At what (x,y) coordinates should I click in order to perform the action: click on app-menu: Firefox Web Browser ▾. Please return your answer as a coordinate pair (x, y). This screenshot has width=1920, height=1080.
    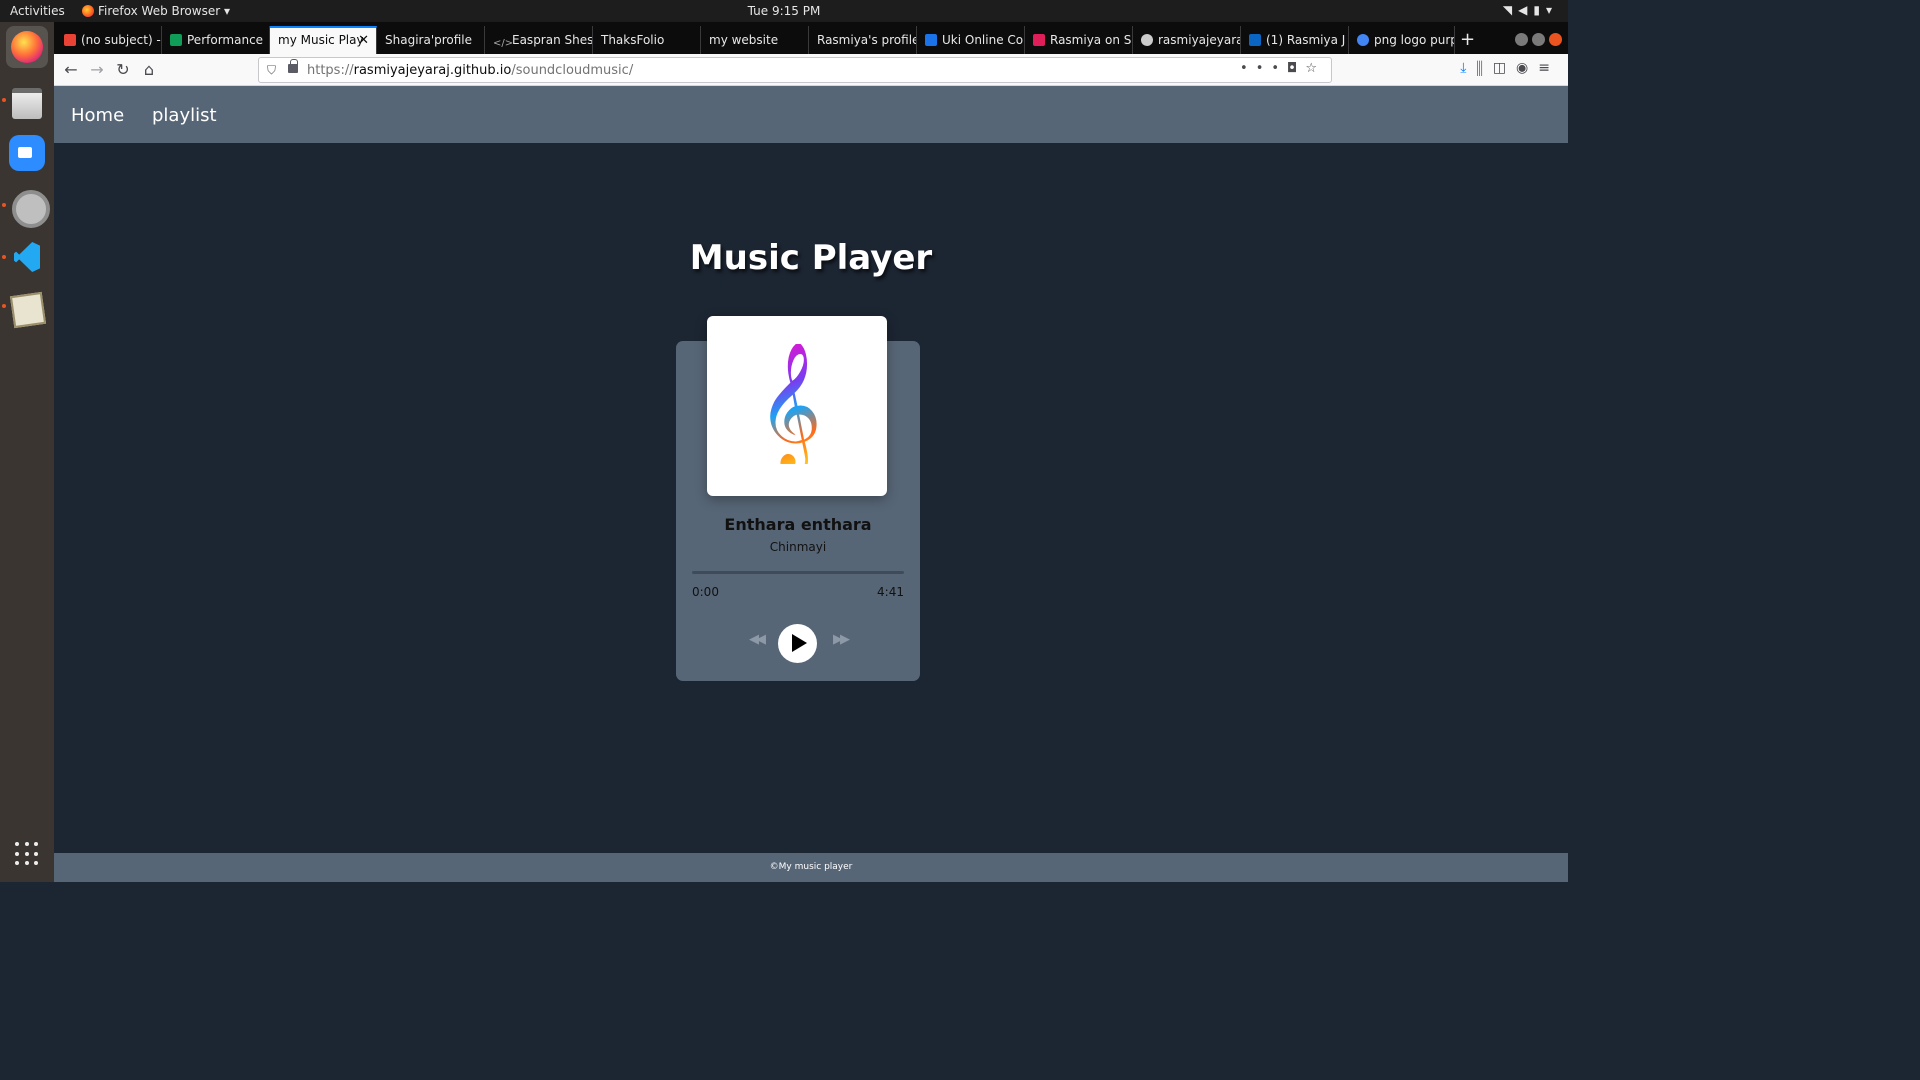
    Looking at the image, I should click on (156, 11).